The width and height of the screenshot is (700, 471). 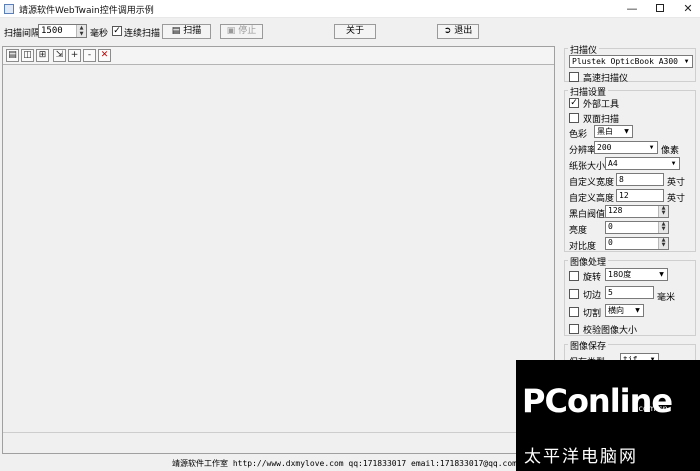 What do you see at coordinates (587, 215) in the screenshot?
I see `threshold-label: 黑白阀值` at bounding box center [587, 215].